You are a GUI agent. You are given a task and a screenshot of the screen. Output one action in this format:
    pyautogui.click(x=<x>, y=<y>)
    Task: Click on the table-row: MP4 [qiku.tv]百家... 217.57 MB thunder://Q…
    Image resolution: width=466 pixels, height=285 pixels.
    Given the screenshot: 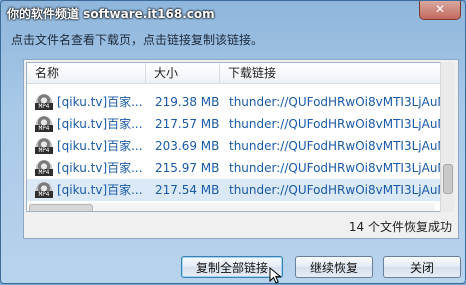 What is the action you would take?
    pyautogui.click(x=236, y=124)
    